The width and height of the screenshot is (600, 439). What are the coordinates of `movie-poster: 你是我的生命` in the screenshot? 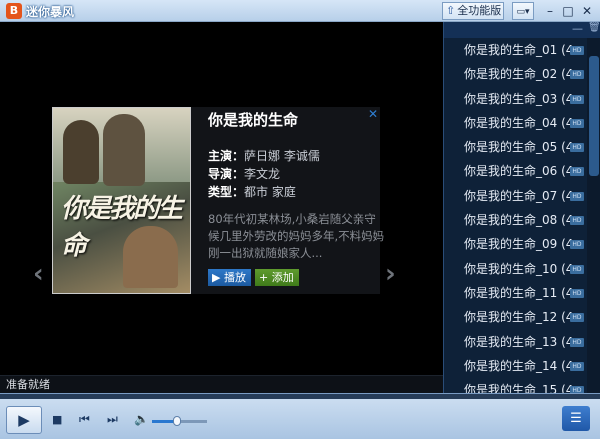 It's located at (121, 200).